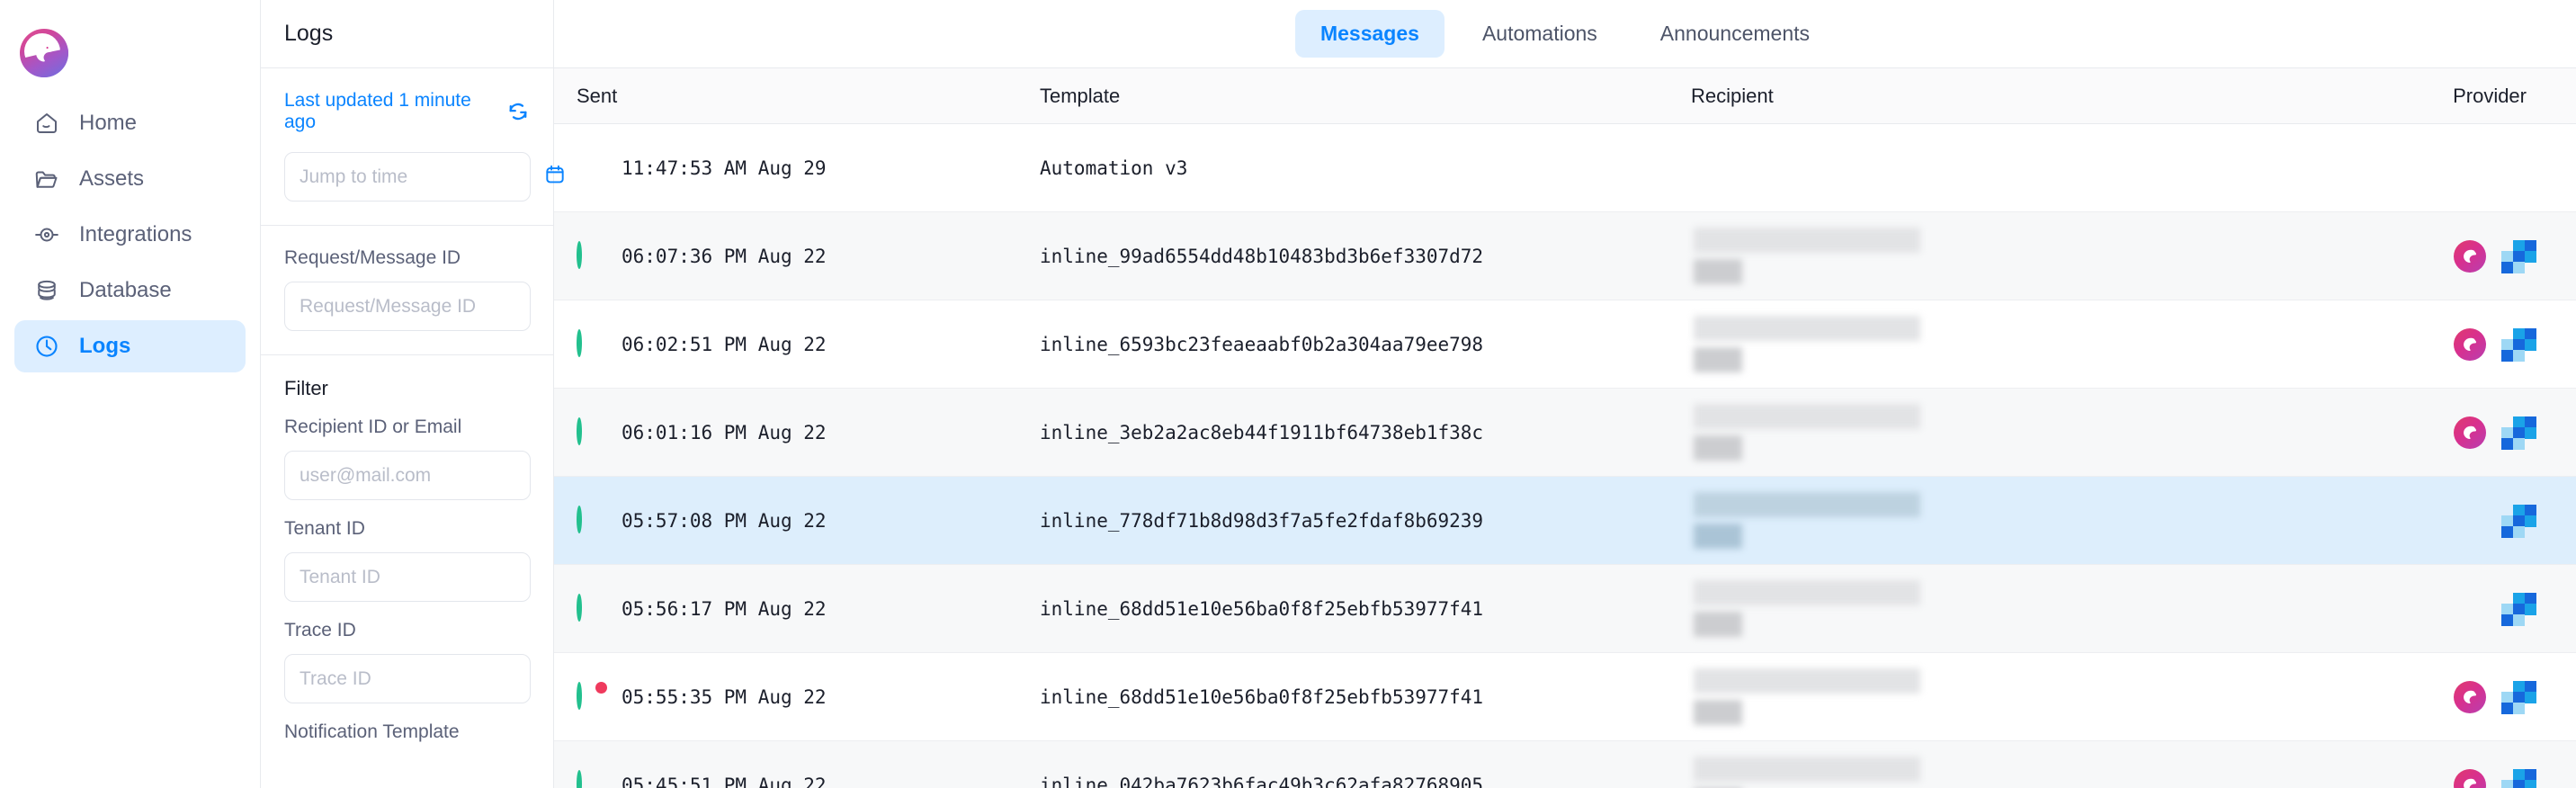  What do you see at coordinates (407, 111) in the screenshot?
I see `last-updated-refresh: Last updated 1 minute ago` at bounding box center [407, 111].